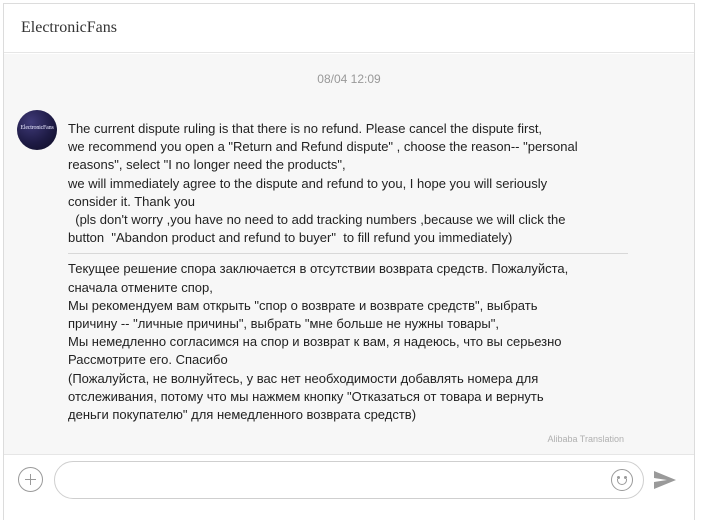 Image resolution: width=702 pixels, height=523 pixels. I want to click on translation-source-label: Alibaba Translation, so click(585, 439).